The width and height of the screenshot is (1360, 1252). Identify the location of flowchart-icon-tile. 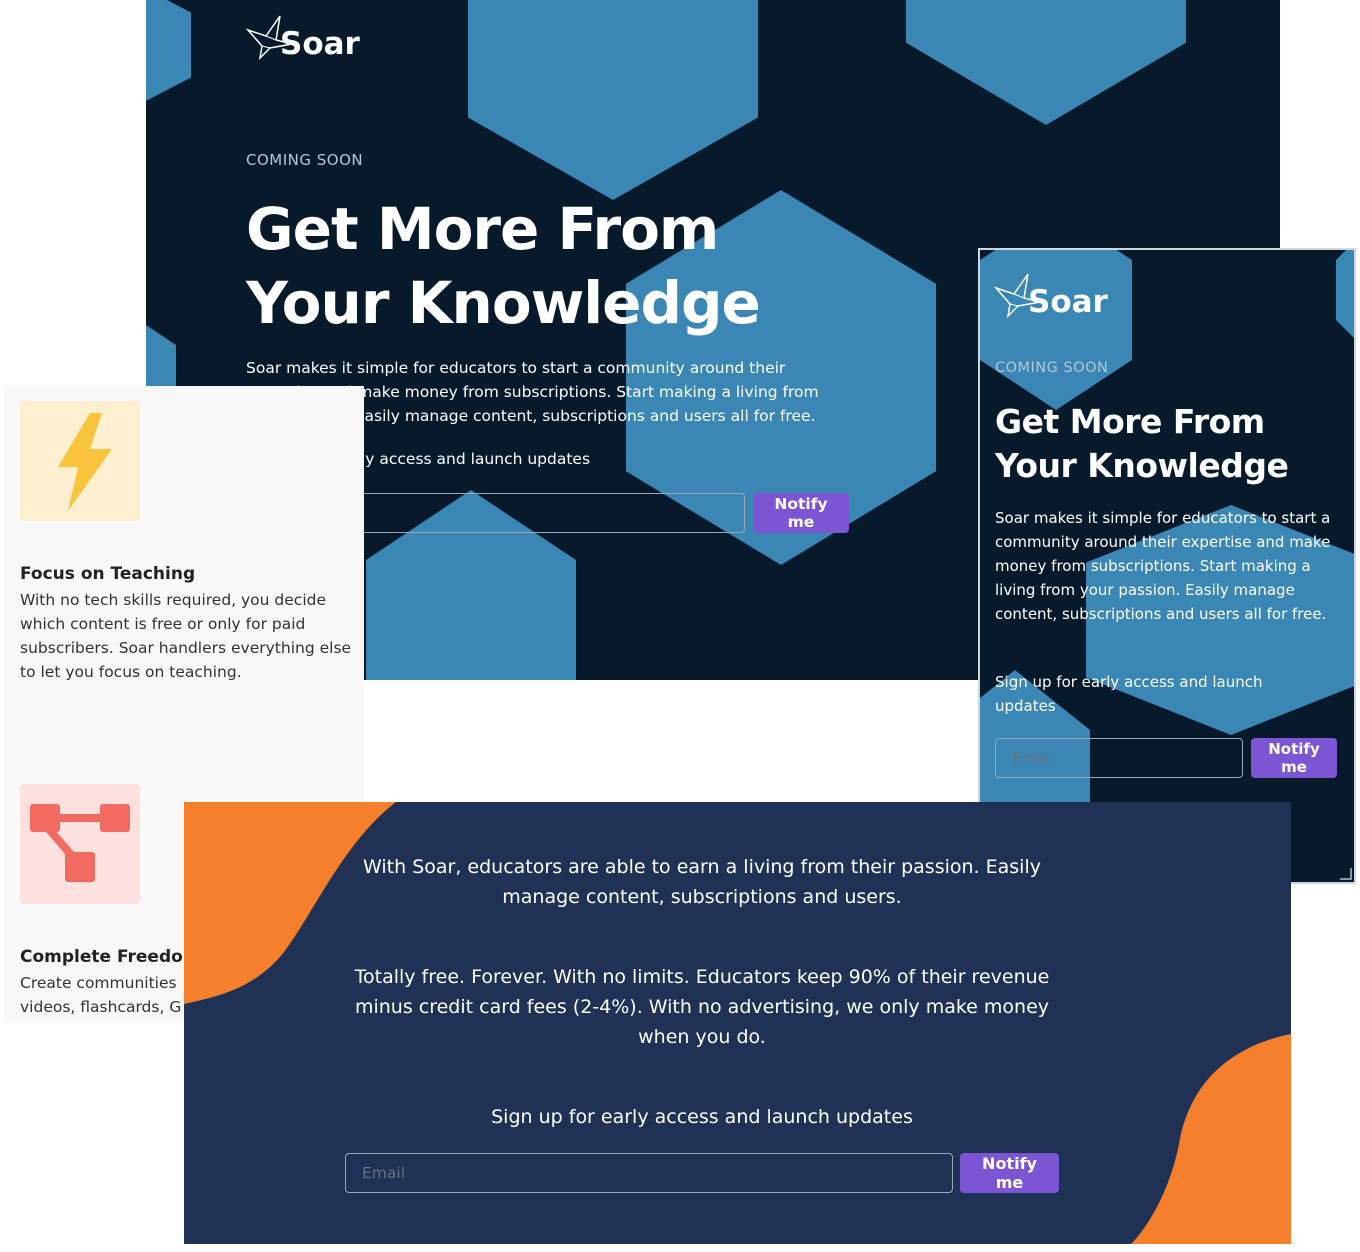
(80, 844).